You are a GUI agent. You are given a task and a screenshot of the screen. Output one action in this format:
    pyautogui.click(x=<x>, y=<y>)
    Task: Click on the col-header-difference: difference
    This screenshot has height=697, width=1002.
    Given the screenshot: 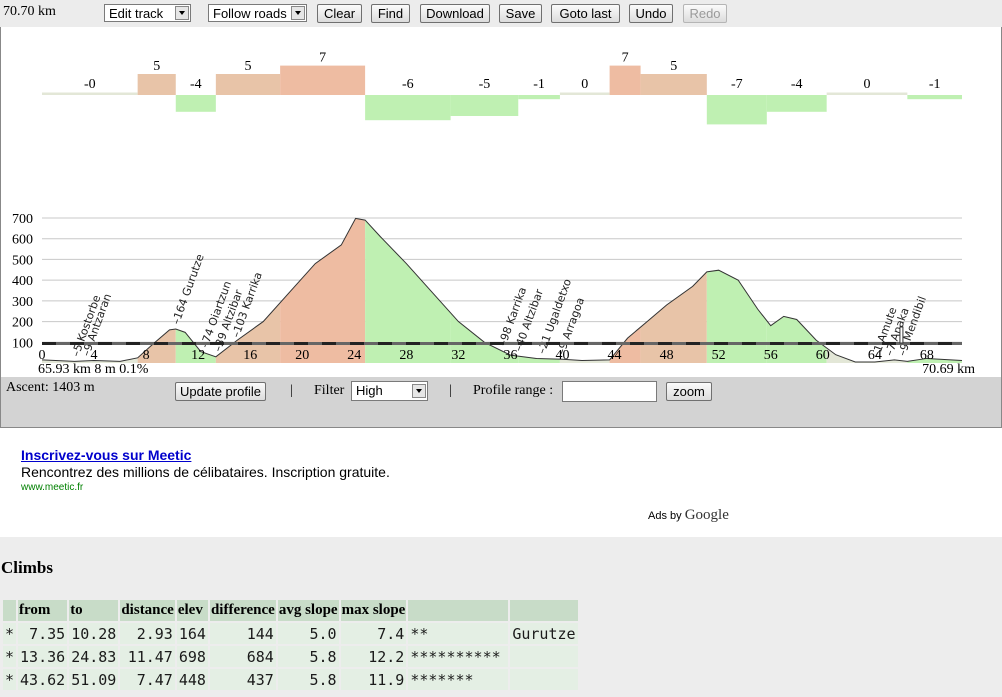 What is the action you would take?
    pyautogui.click(x=242, y=610)
    